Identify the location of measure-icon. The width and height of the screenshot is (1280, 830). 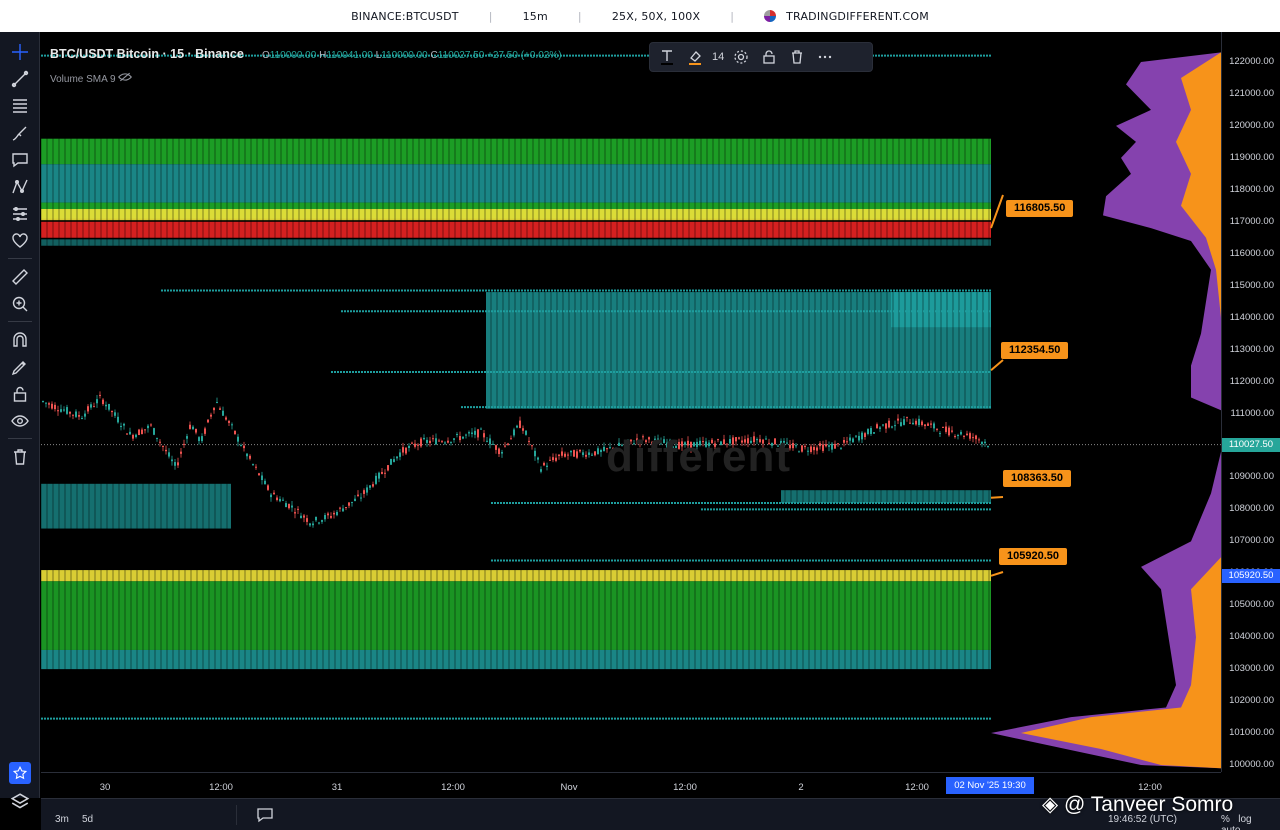
(20, 213).